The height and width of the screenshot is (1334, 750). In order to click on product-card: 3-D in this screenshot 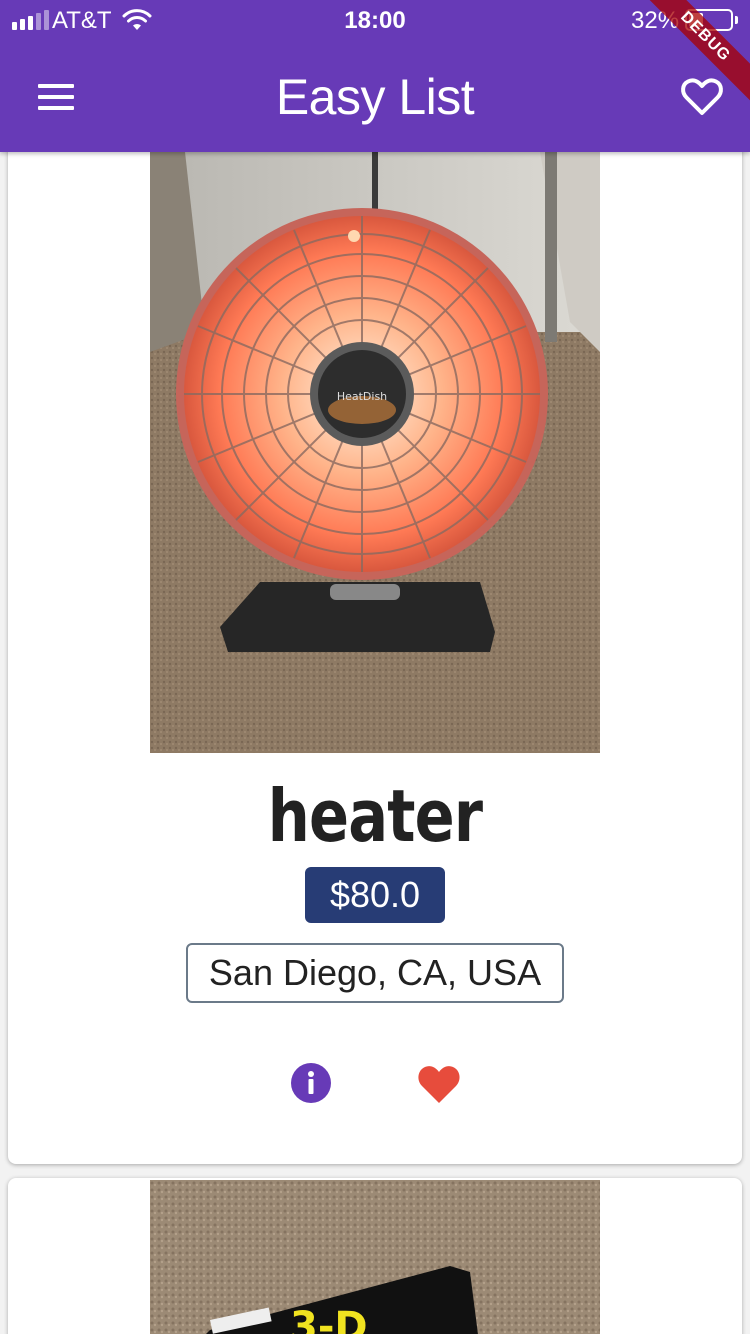, I will do `click(375, 1256)`.